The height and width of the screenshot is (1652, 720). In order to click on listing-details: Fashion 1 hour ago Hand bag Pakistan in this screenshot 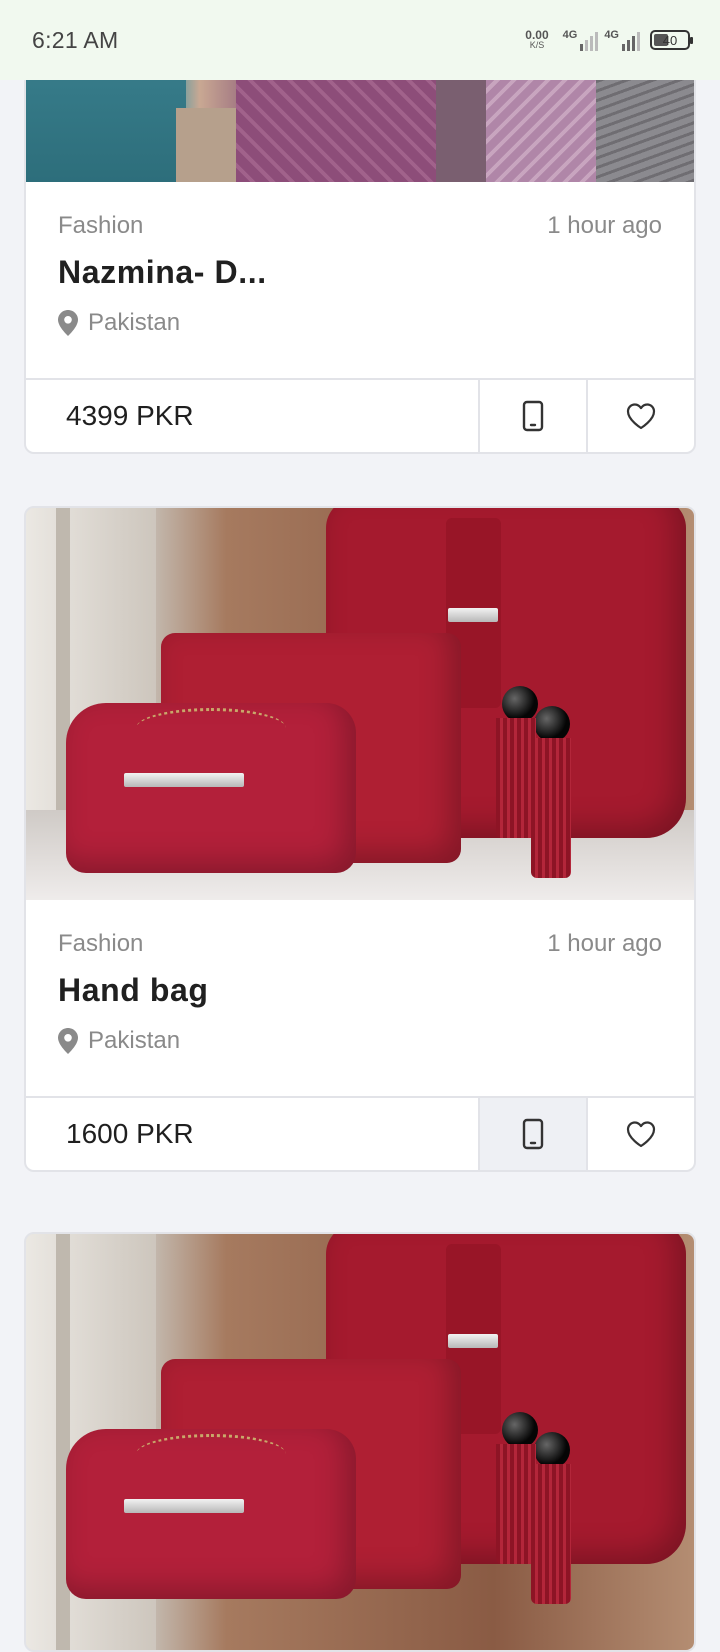, I will do `click(360, 998)`.